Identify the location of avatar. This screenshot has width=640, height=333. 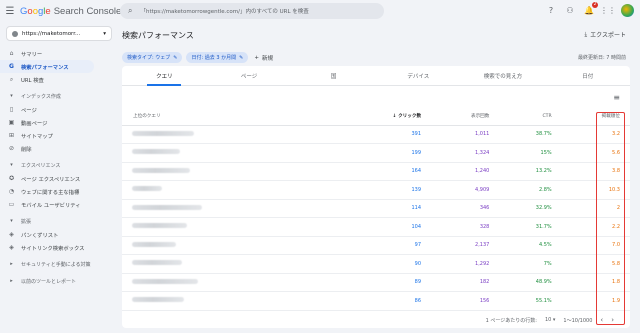
(627, 10).